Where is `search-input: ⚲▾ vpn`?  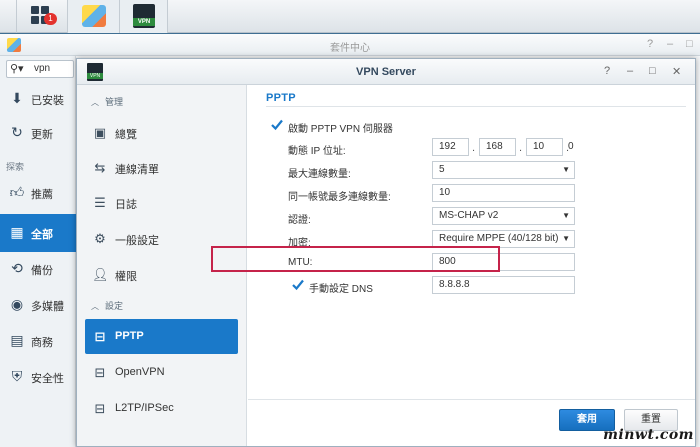
search-input: ⚲▾ vpn is located at coordinates (40, 69).